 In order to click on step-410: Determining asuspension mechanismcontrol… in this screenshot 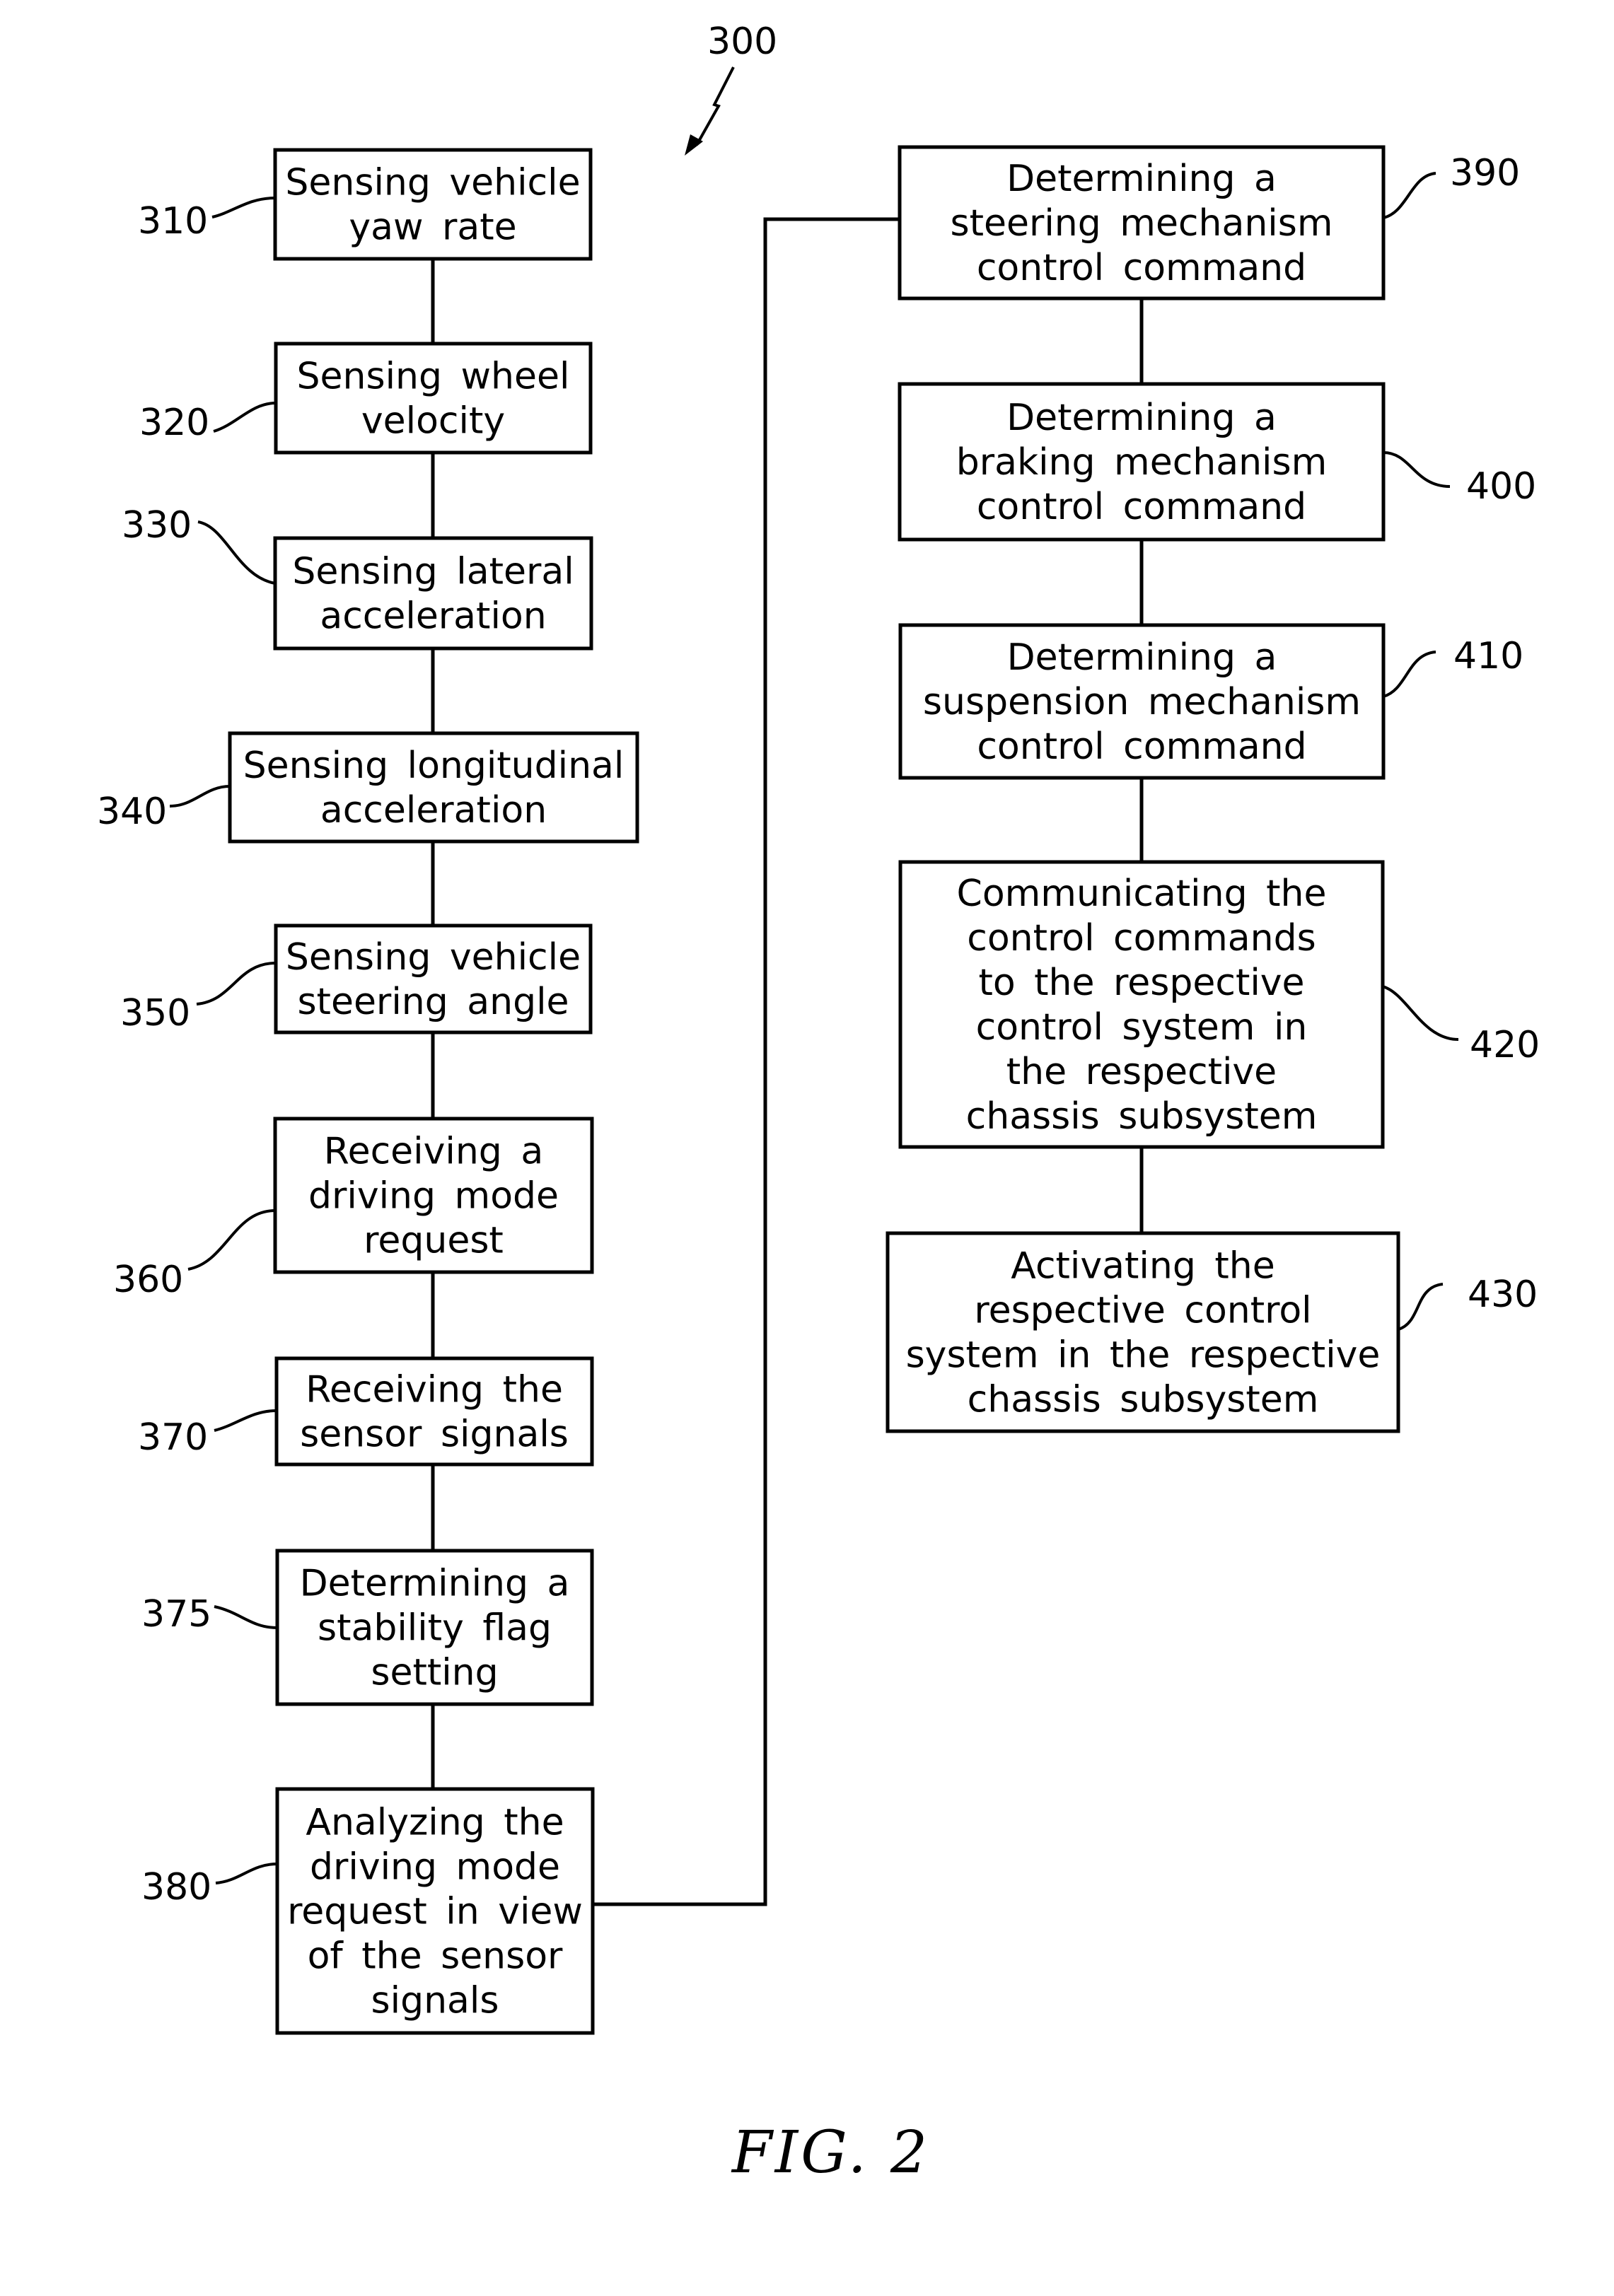, I will do `click(1210, 702)`.